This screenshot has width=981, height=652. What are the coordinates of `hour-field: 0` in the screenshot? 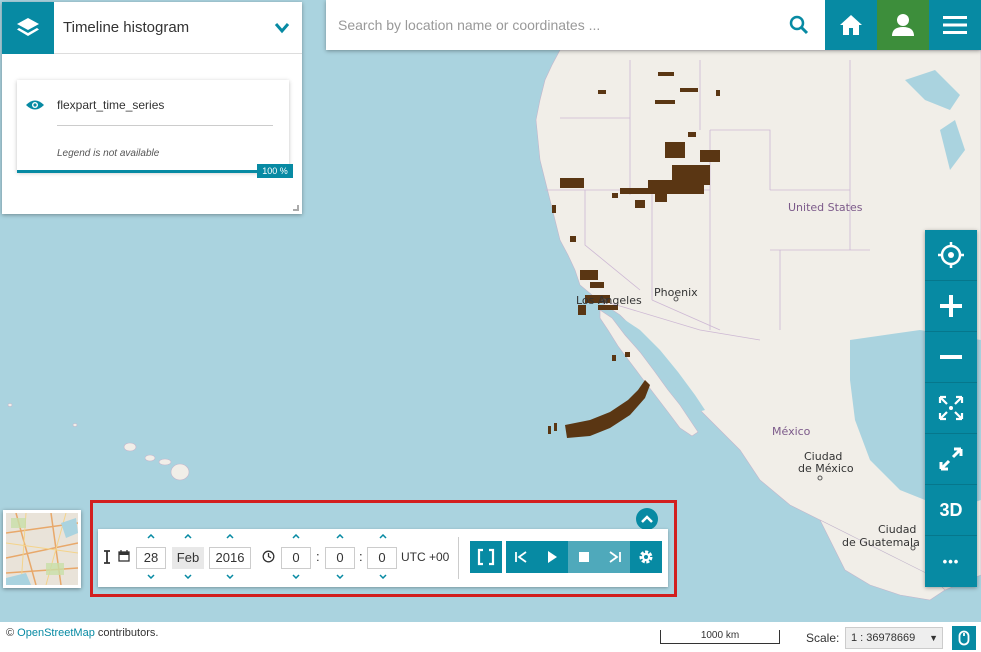 It's located at (296, 558).